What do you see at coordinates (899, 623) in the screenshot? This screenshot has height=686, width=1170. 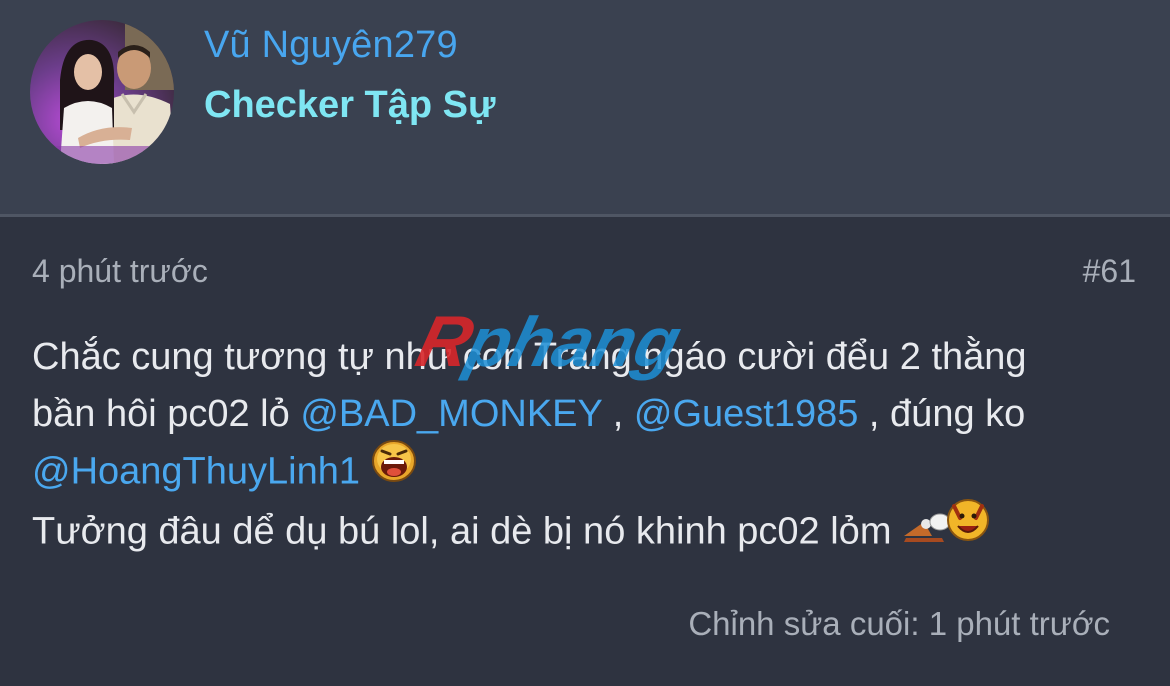 I see `last-edited-note: Chỉnh sửa cuối: 1 phút trước` at bounding box center [899, 623].